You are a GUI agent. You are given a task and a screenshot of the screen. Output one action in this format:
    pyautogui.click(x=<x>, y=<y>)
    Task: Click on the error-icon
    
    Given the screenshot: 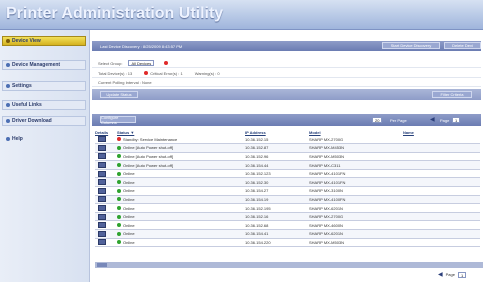 What is the action you would take?
    pyautogui.click(x=146, y=73)
    